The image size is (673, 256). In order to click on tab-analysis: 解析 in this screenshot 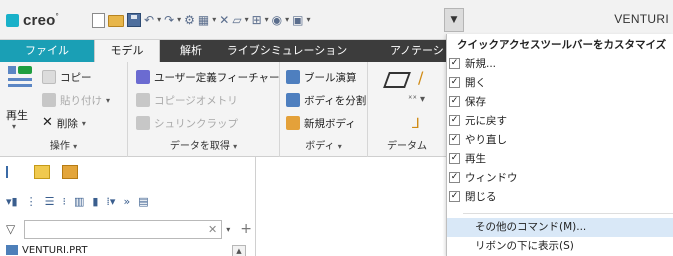, I will do `click(191, 51)`.